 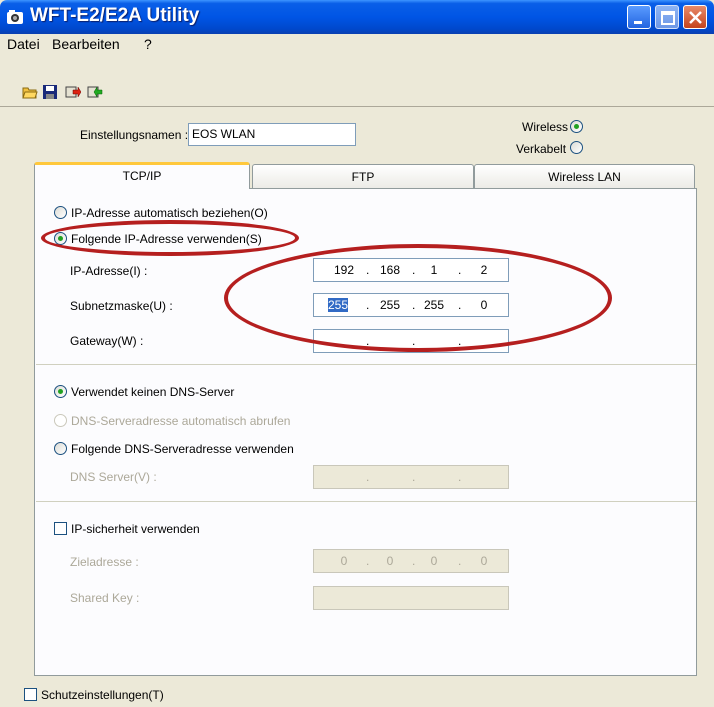 I want to click on ip-address-label: IP-Adresse(I) :, so click(x=109, y=271).